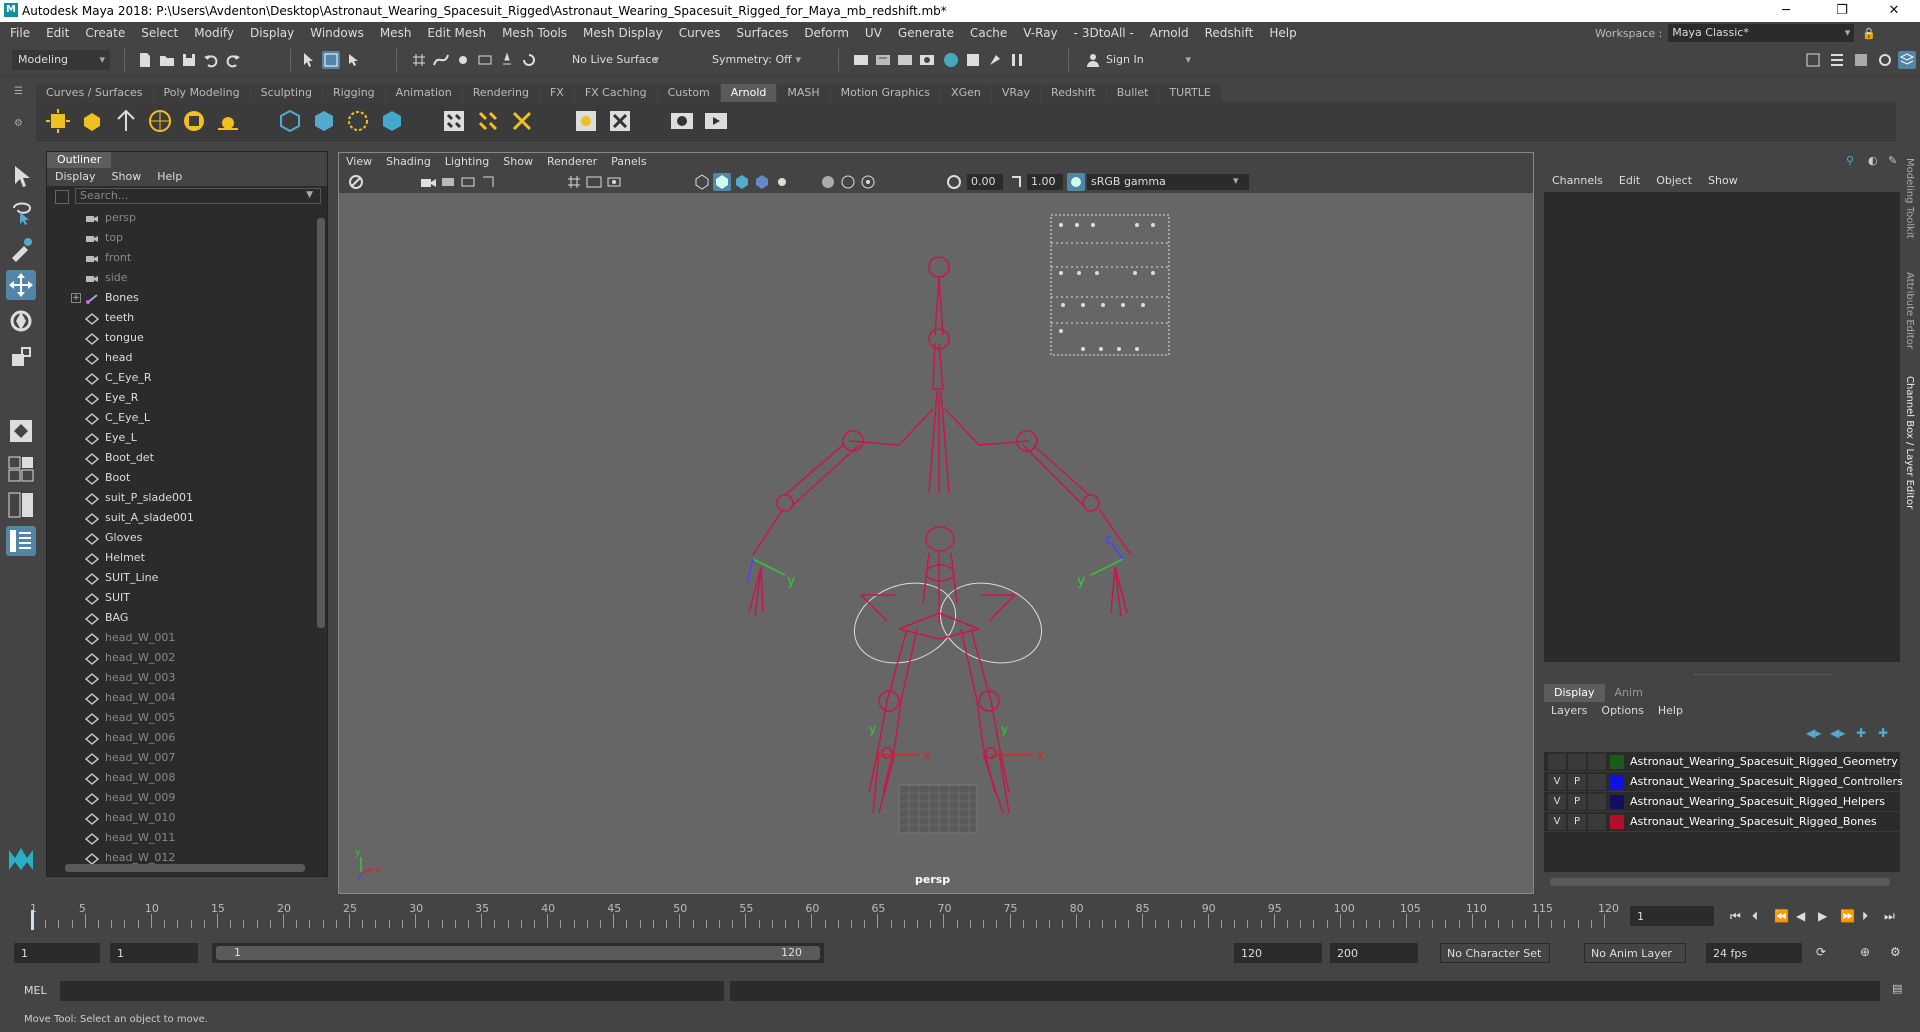 The width and height of the screenshot is (1920, 1032). Describe the element at coordinates (926, 33) in the screenshot. I see `menu-item: Generate` at that location.